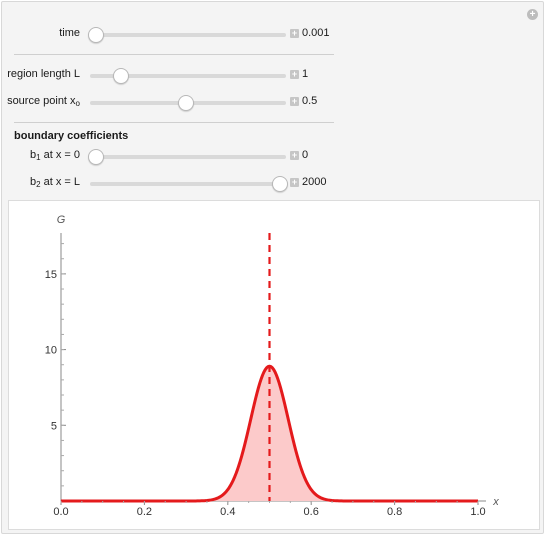 This screenshot has width=544, height=534. Describe the element at coordinates (294, 74) in the screenshot. I see `region-length-plus-icon: +` at that location.